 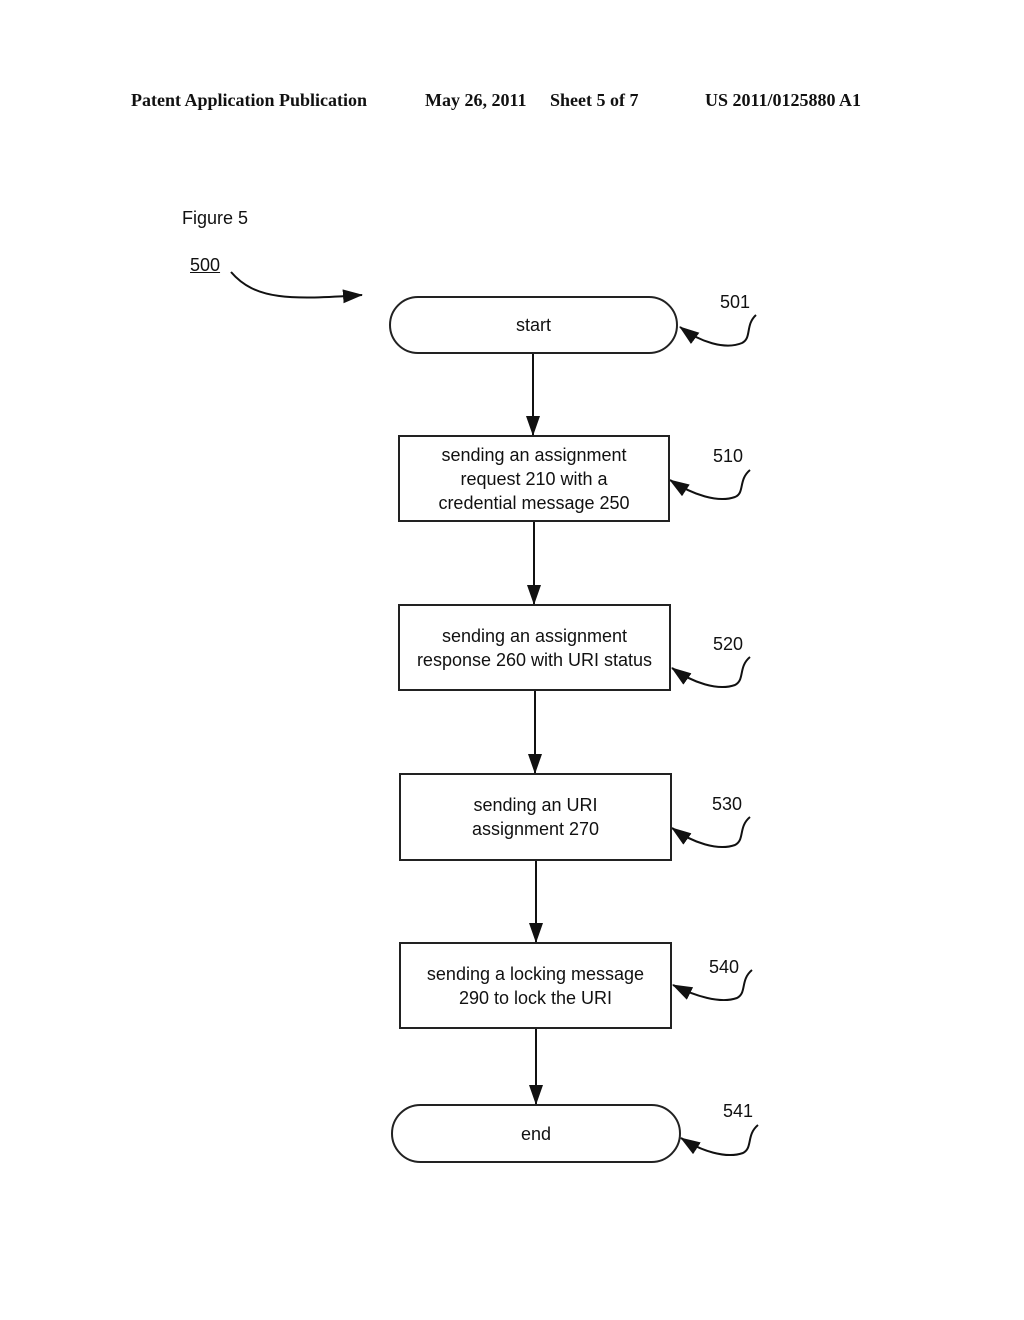 I want to click on node-start: start, so click(x=533, y=325).